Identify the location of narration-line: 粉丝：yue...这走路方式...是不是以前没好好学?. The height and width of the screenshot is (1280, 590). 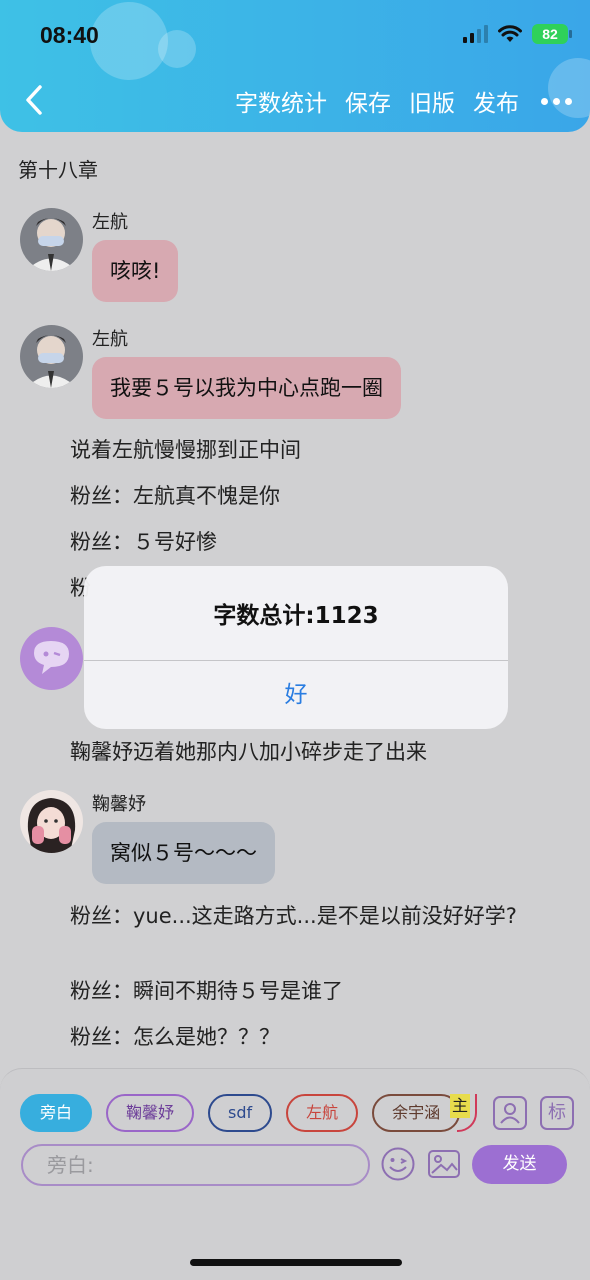
(293, 916).